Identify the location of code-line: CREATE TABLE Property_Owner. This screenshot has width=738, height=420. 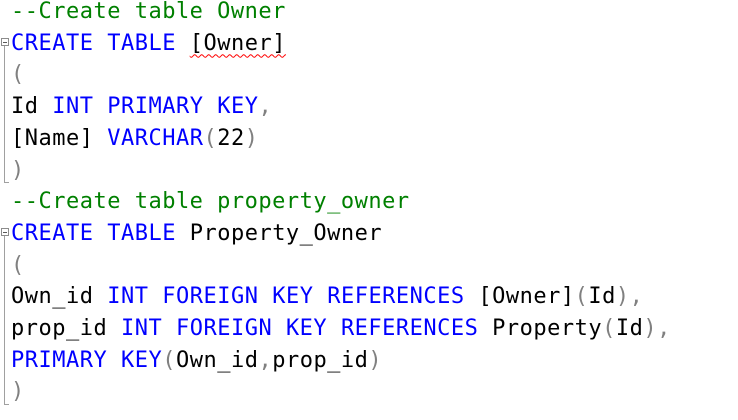
(197, 236).